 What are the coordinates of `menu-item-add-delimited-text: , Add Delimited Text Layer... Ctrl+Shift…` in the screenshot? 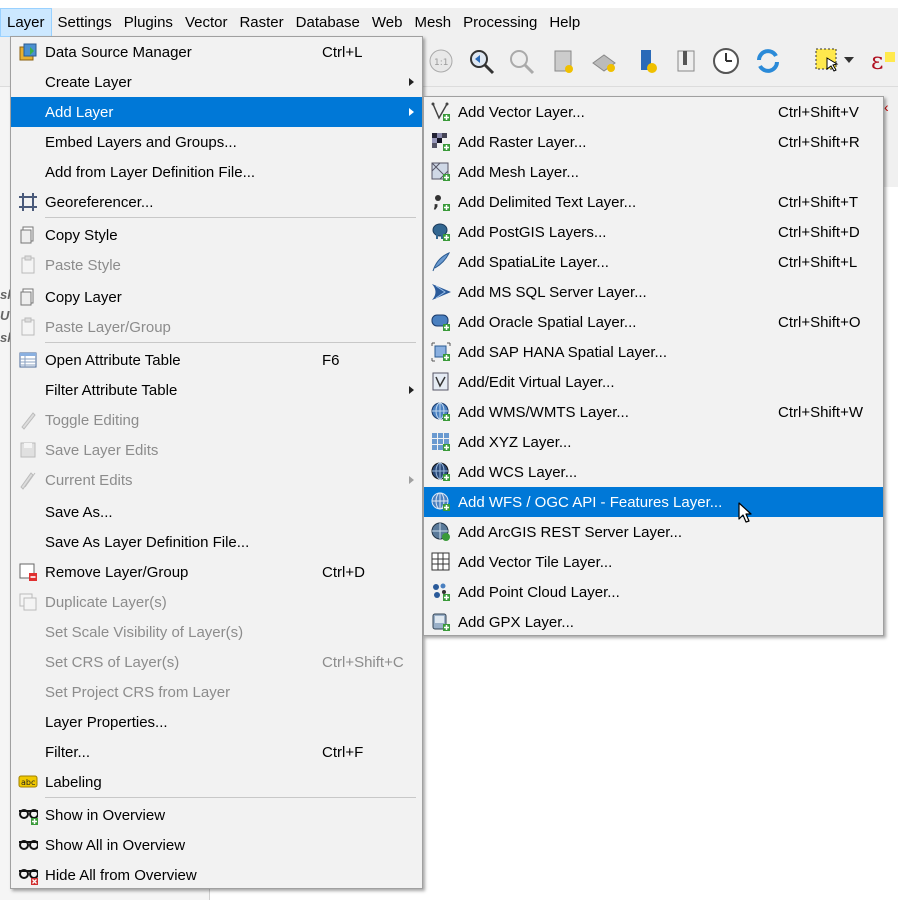 It's located at (653, 202).